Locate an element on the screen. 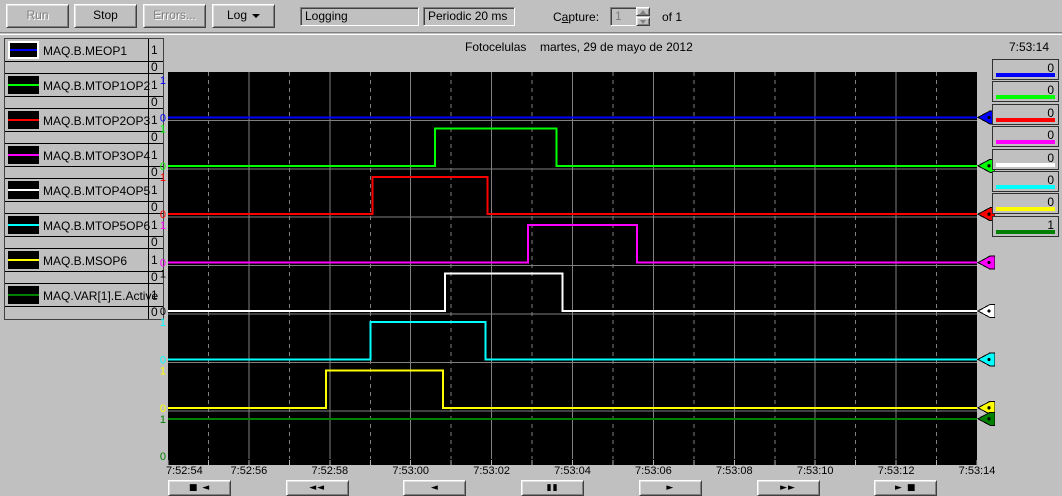 The width and height of the screenshot is (1062, 496). step-to-end-icon: ► ■ is located at coordinates (906, 488).